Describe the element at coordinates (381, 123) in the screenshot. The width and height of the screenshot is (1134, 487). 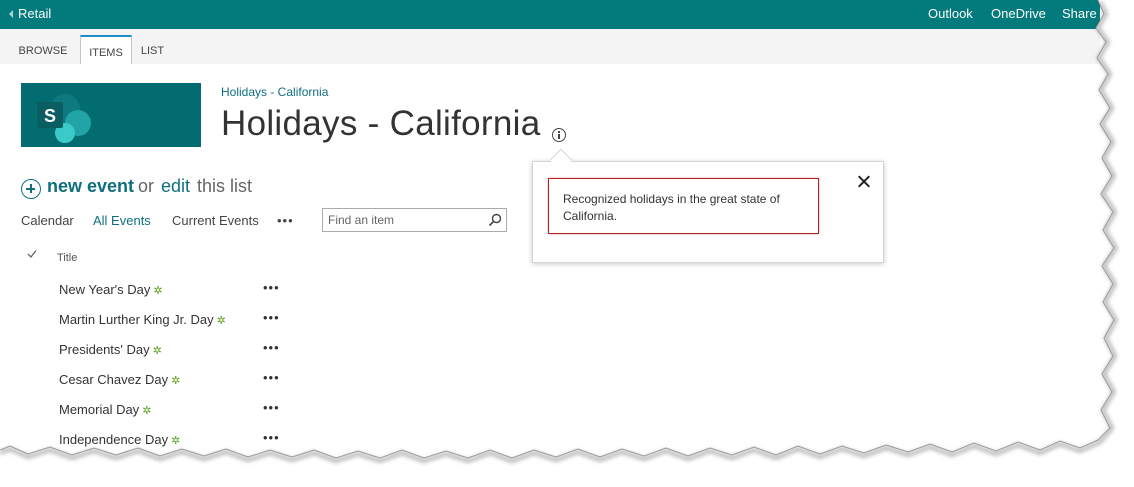
I see `page-title: Holidays - California` at that location.